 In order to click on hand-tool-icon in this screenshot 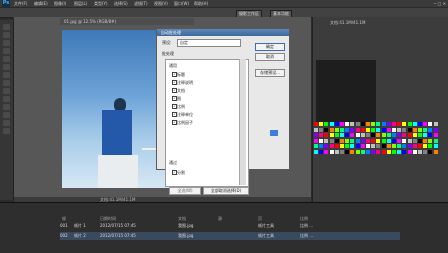, I will do `click(6, 123)`.